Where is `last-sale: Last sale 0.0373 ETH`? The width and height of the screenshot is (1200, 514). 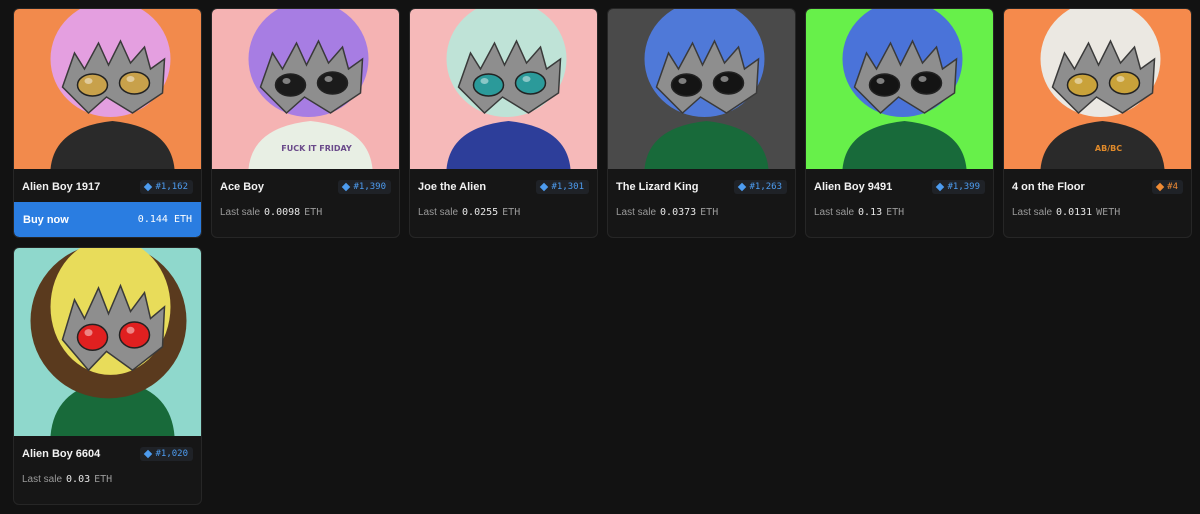 last-sale: Last sale 0.0373 ETH is located at coordinates (667, 212).